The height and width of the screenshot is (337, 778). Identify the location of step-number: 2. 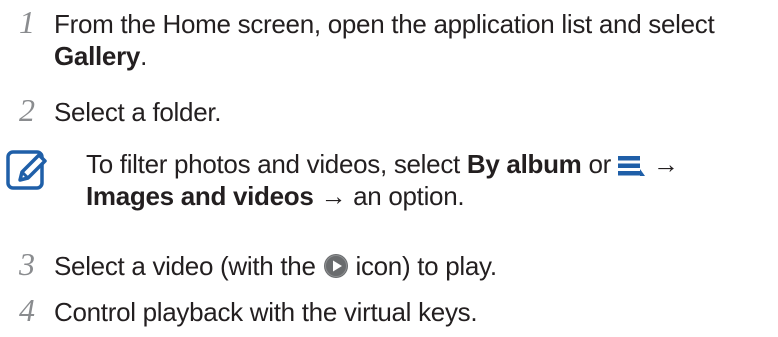
(27, 110).